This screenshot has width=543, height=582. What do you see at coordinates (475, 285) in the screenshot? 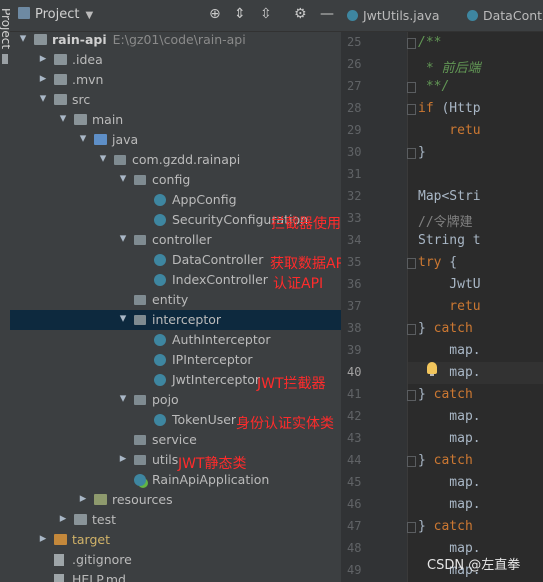
I see `code-line: JwtU` at bounding box center [475, 285].